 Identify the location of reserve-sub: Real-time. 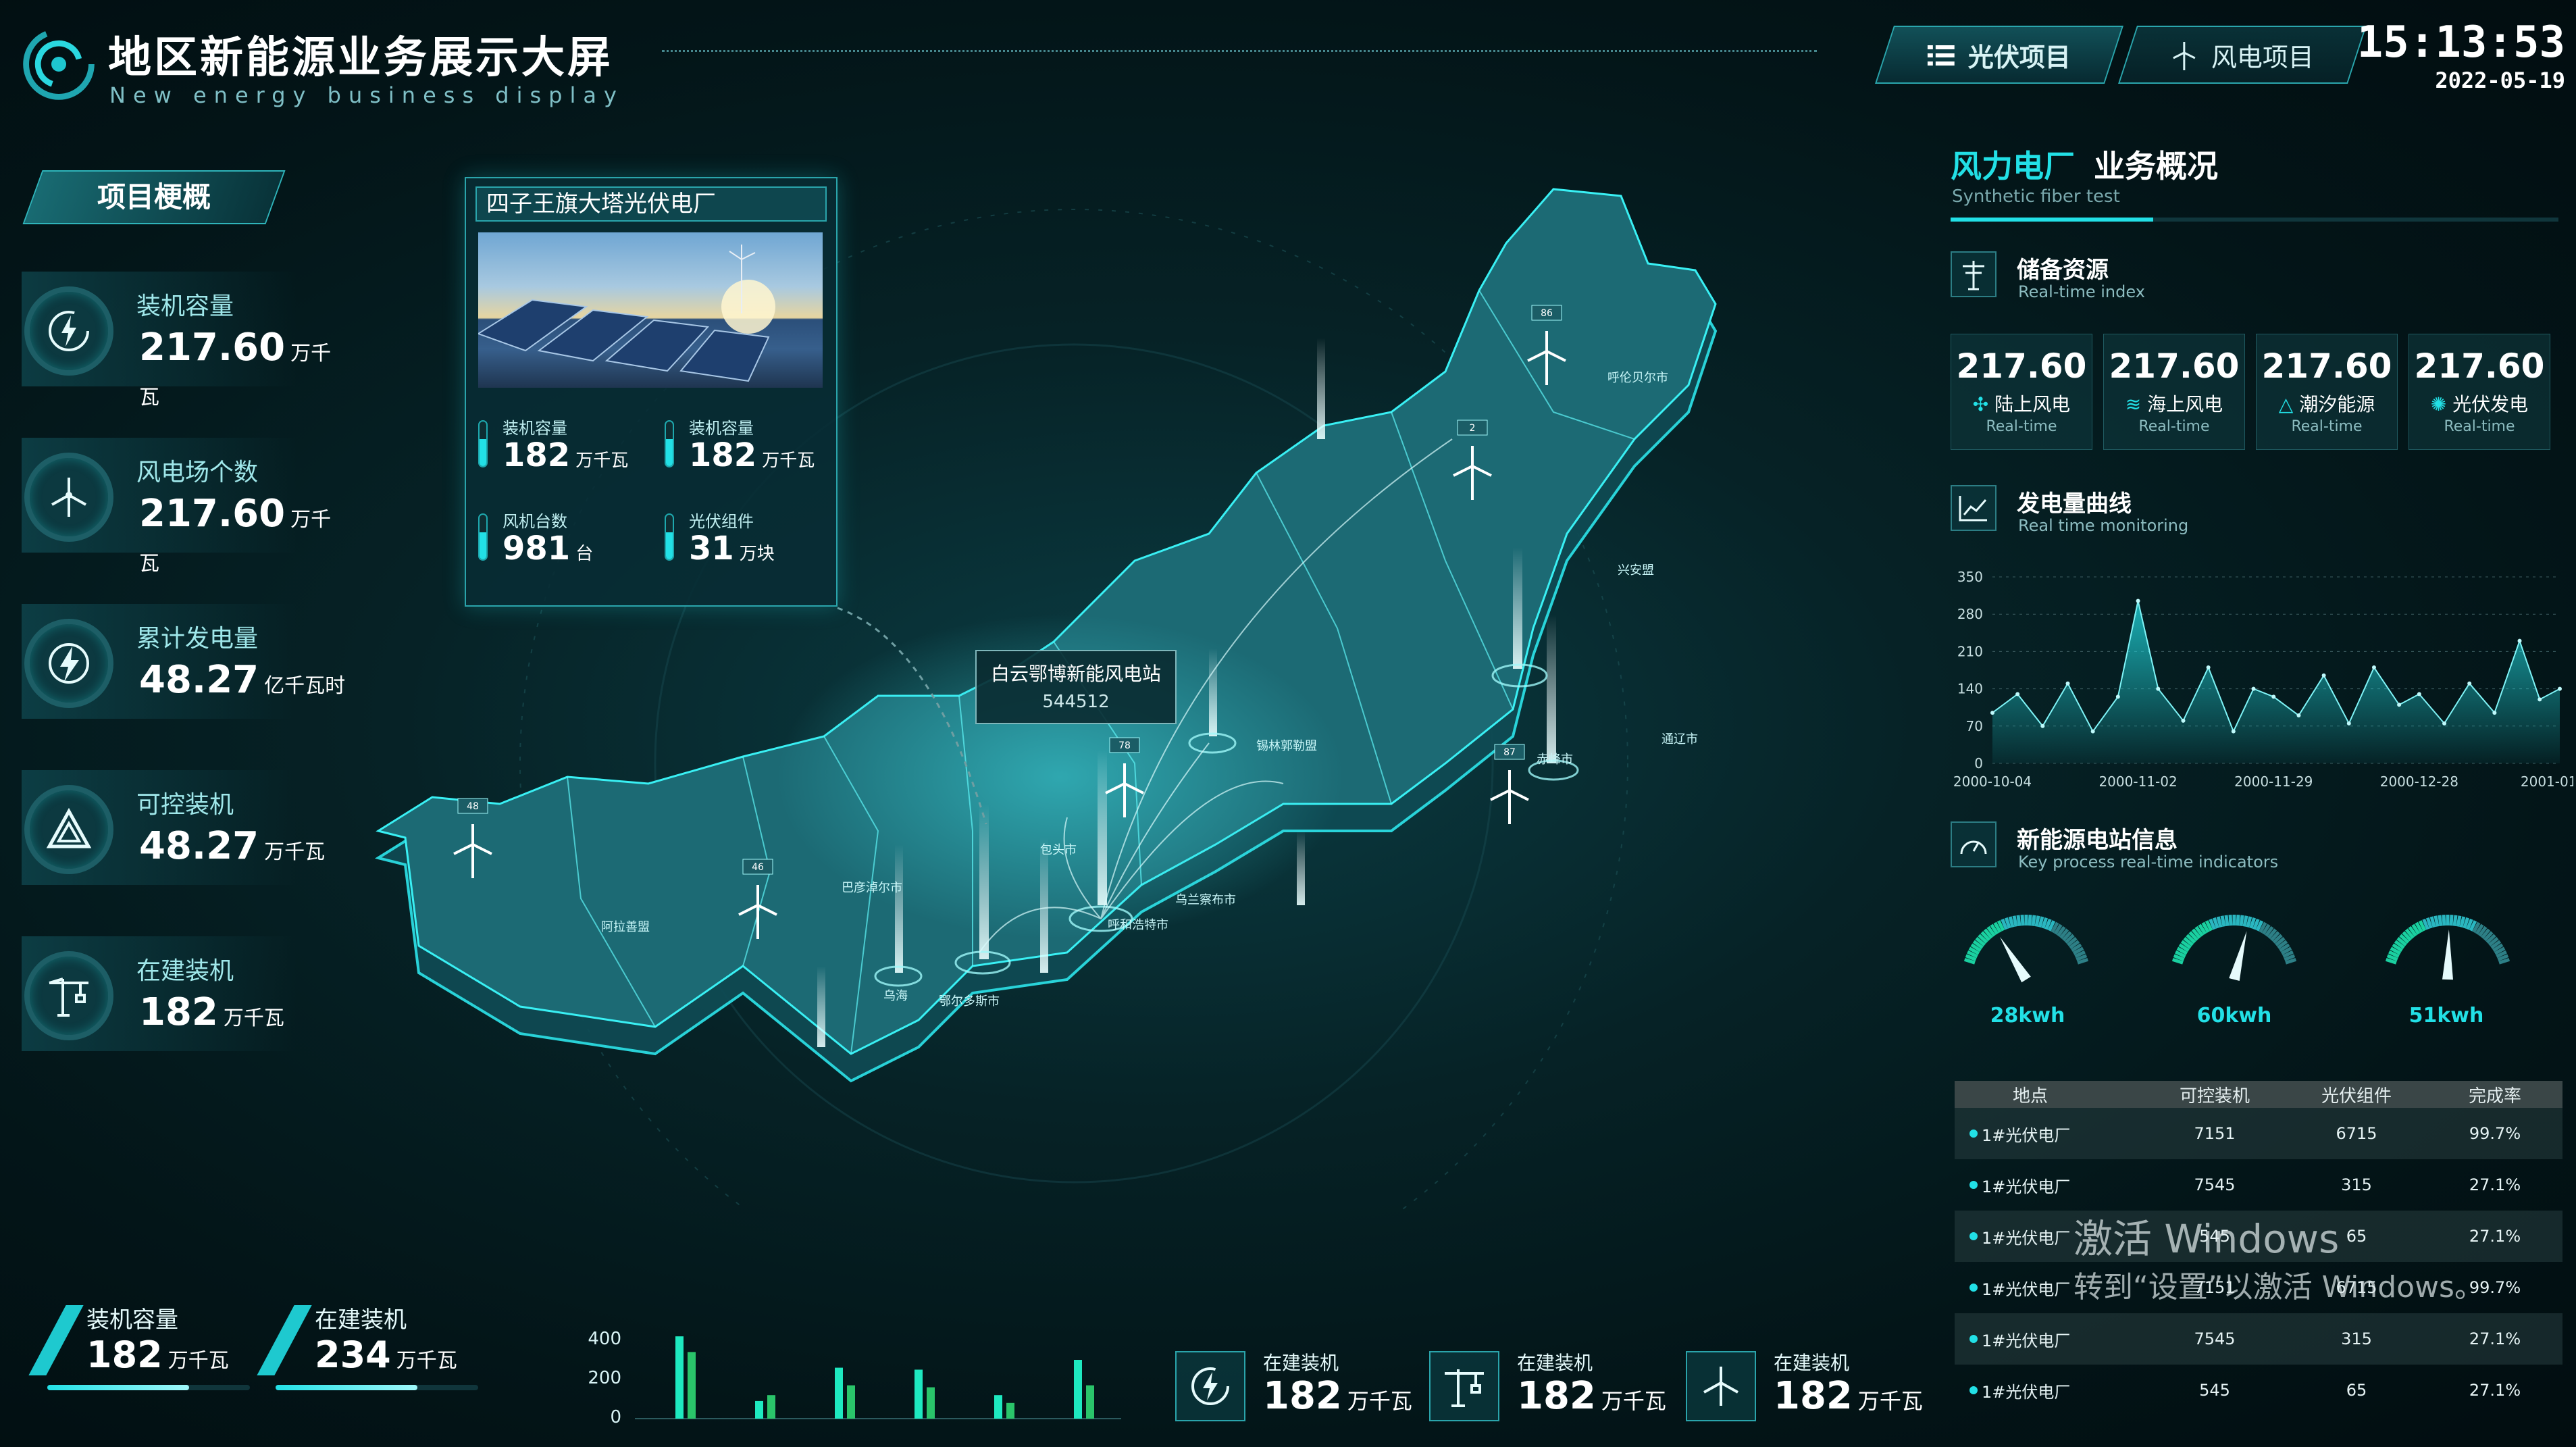
(2174, 426).